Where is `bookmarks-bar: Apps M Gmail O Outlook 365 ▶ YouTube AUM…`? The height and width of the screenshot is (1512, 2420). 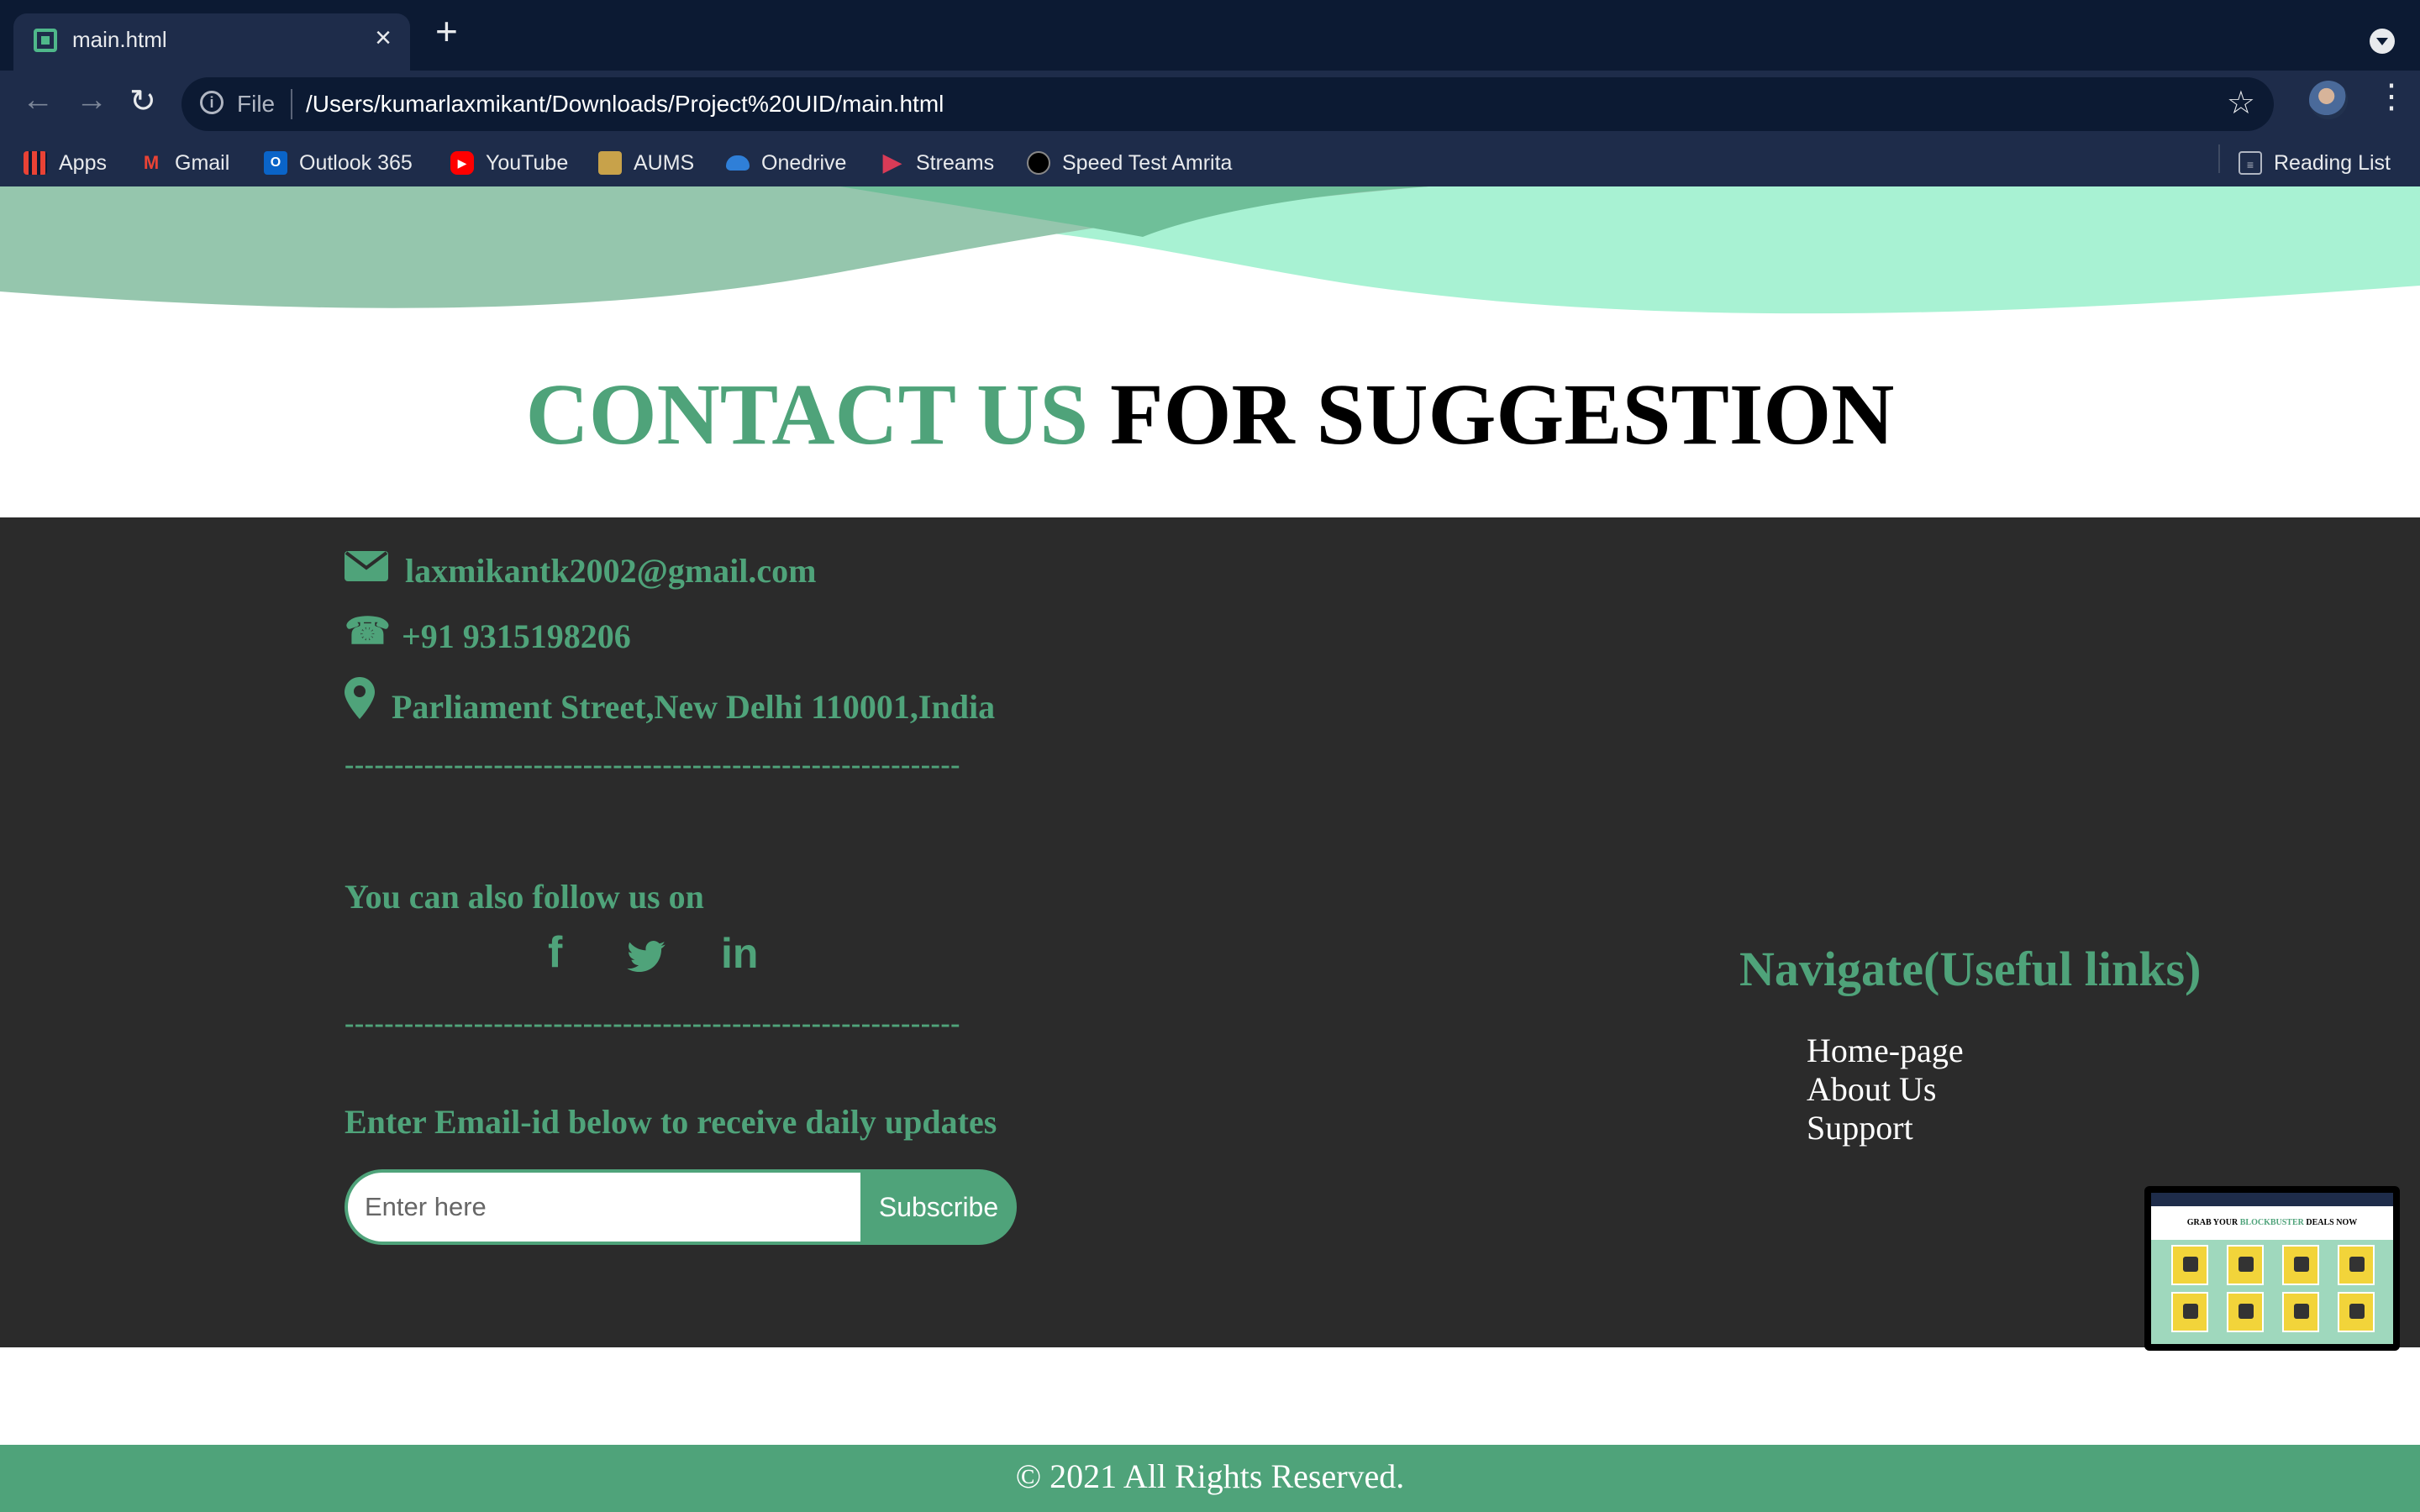 bookmarks-bar: Apps M Gmail O Outlook 365 ▶ YouTube AUM… is located at coordinates (1210, 163).